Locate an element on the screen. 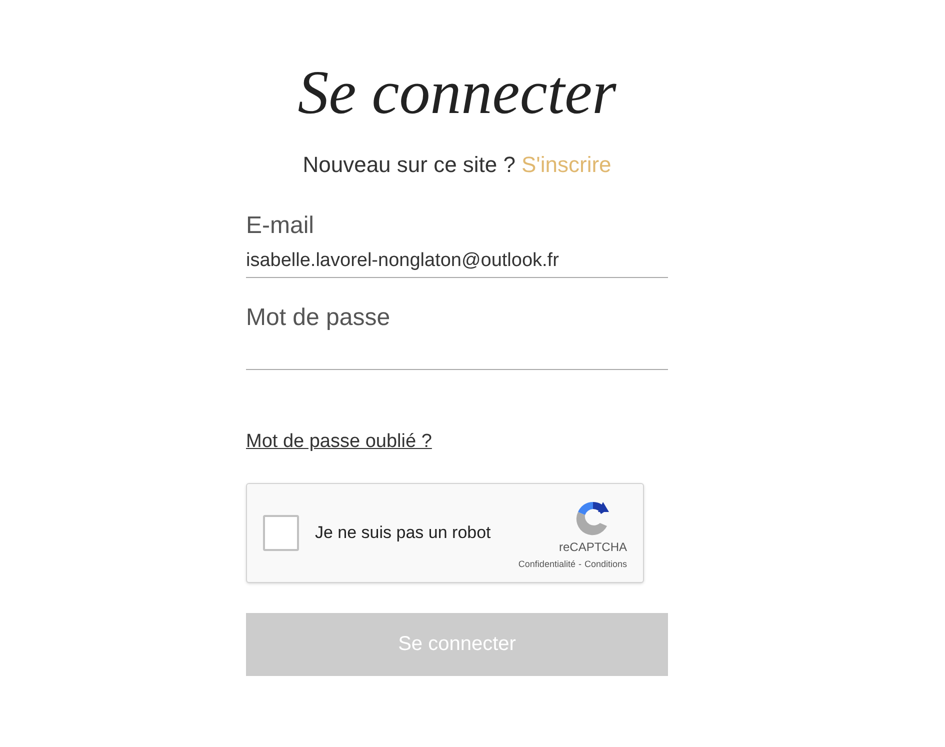 This screenshot has height=747, width=945. captcha-checkbox is located at coordinates (281, 532).